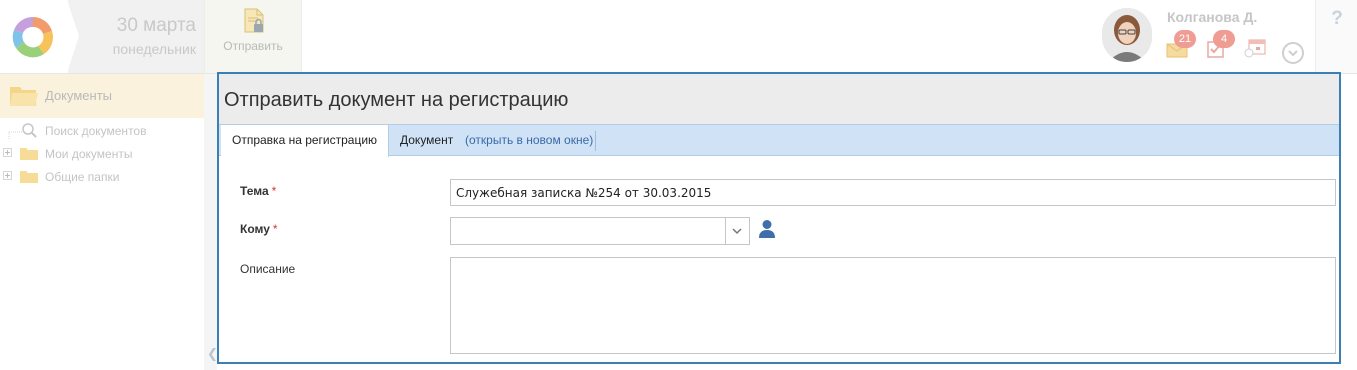 The height and width of the screenshot is (370, 1357). I want to click on sidebar-item-search-documents: Поиск документов, so click(102, 131).